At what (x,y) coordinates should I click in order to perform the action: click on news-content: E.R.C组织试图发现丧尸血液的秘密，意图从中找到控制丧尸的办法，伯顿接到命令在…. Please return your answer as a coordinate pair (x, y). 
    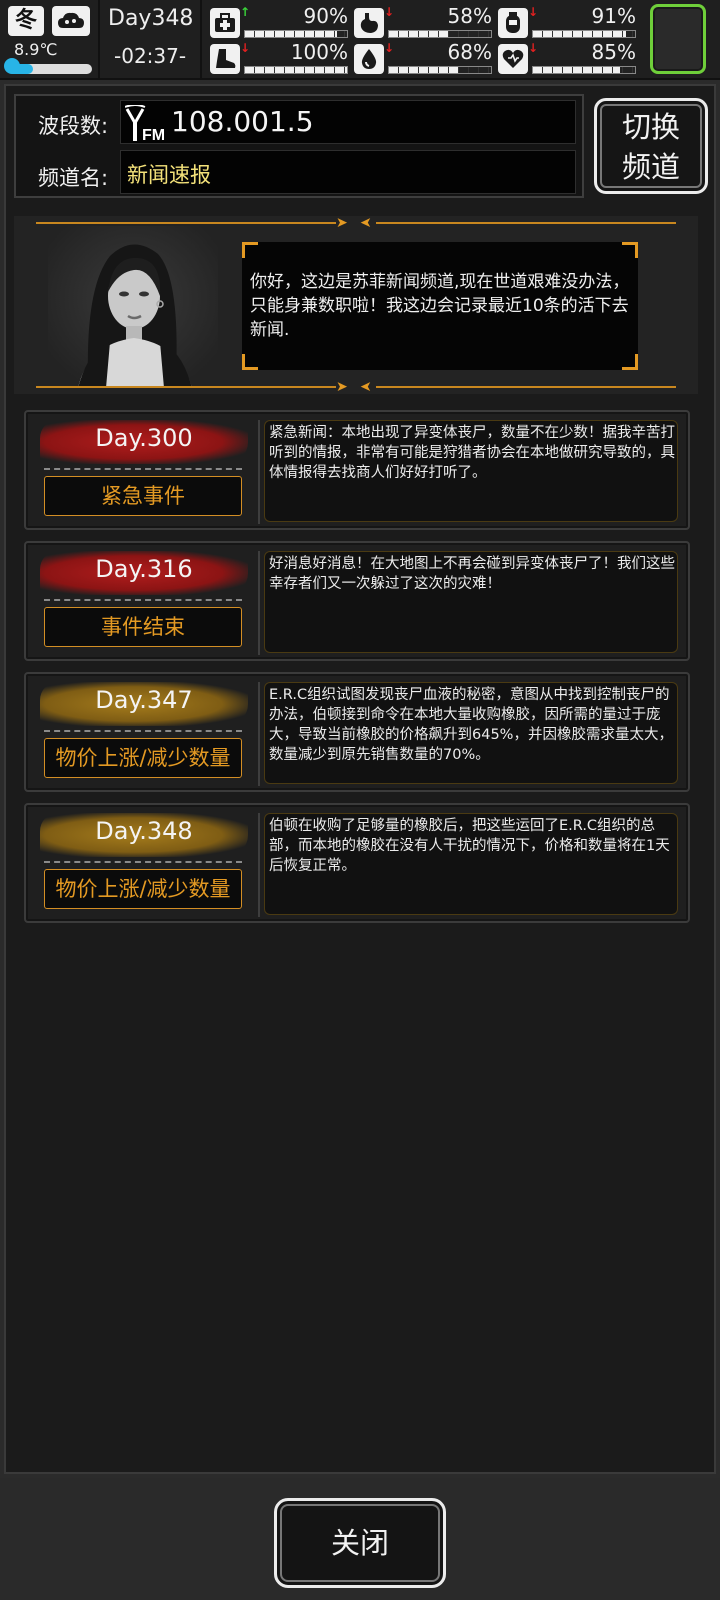
    Looking at the image, I should click on (471, 733).